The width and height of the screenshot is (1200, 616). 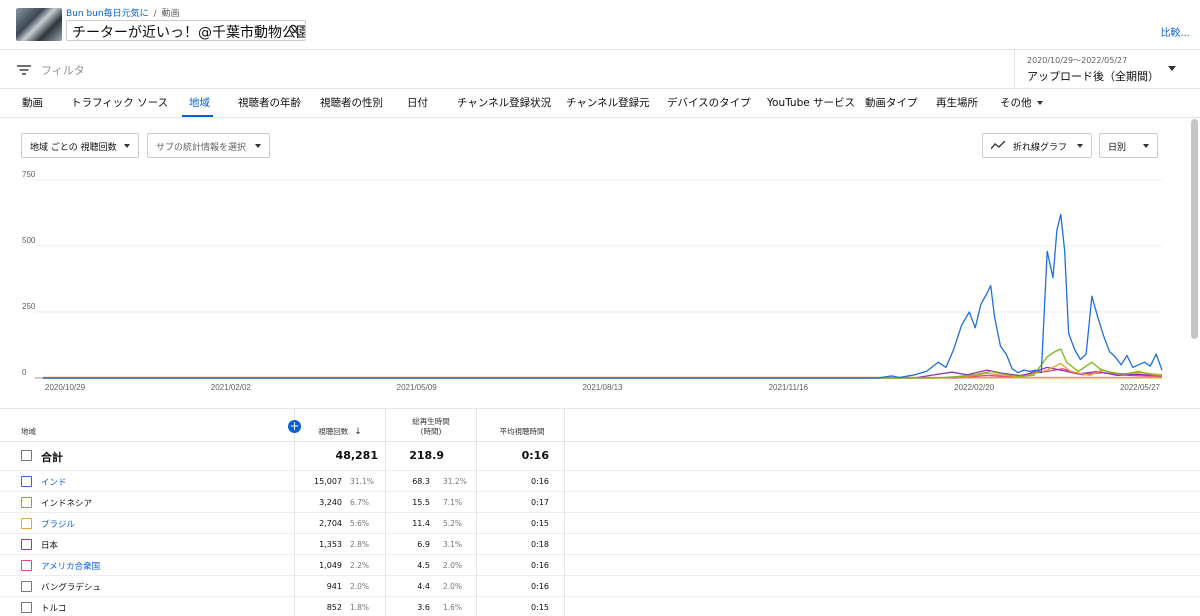 I want to click on period-range: 2020/10/29〜2022/05/27, so click(x=1077, y=60).